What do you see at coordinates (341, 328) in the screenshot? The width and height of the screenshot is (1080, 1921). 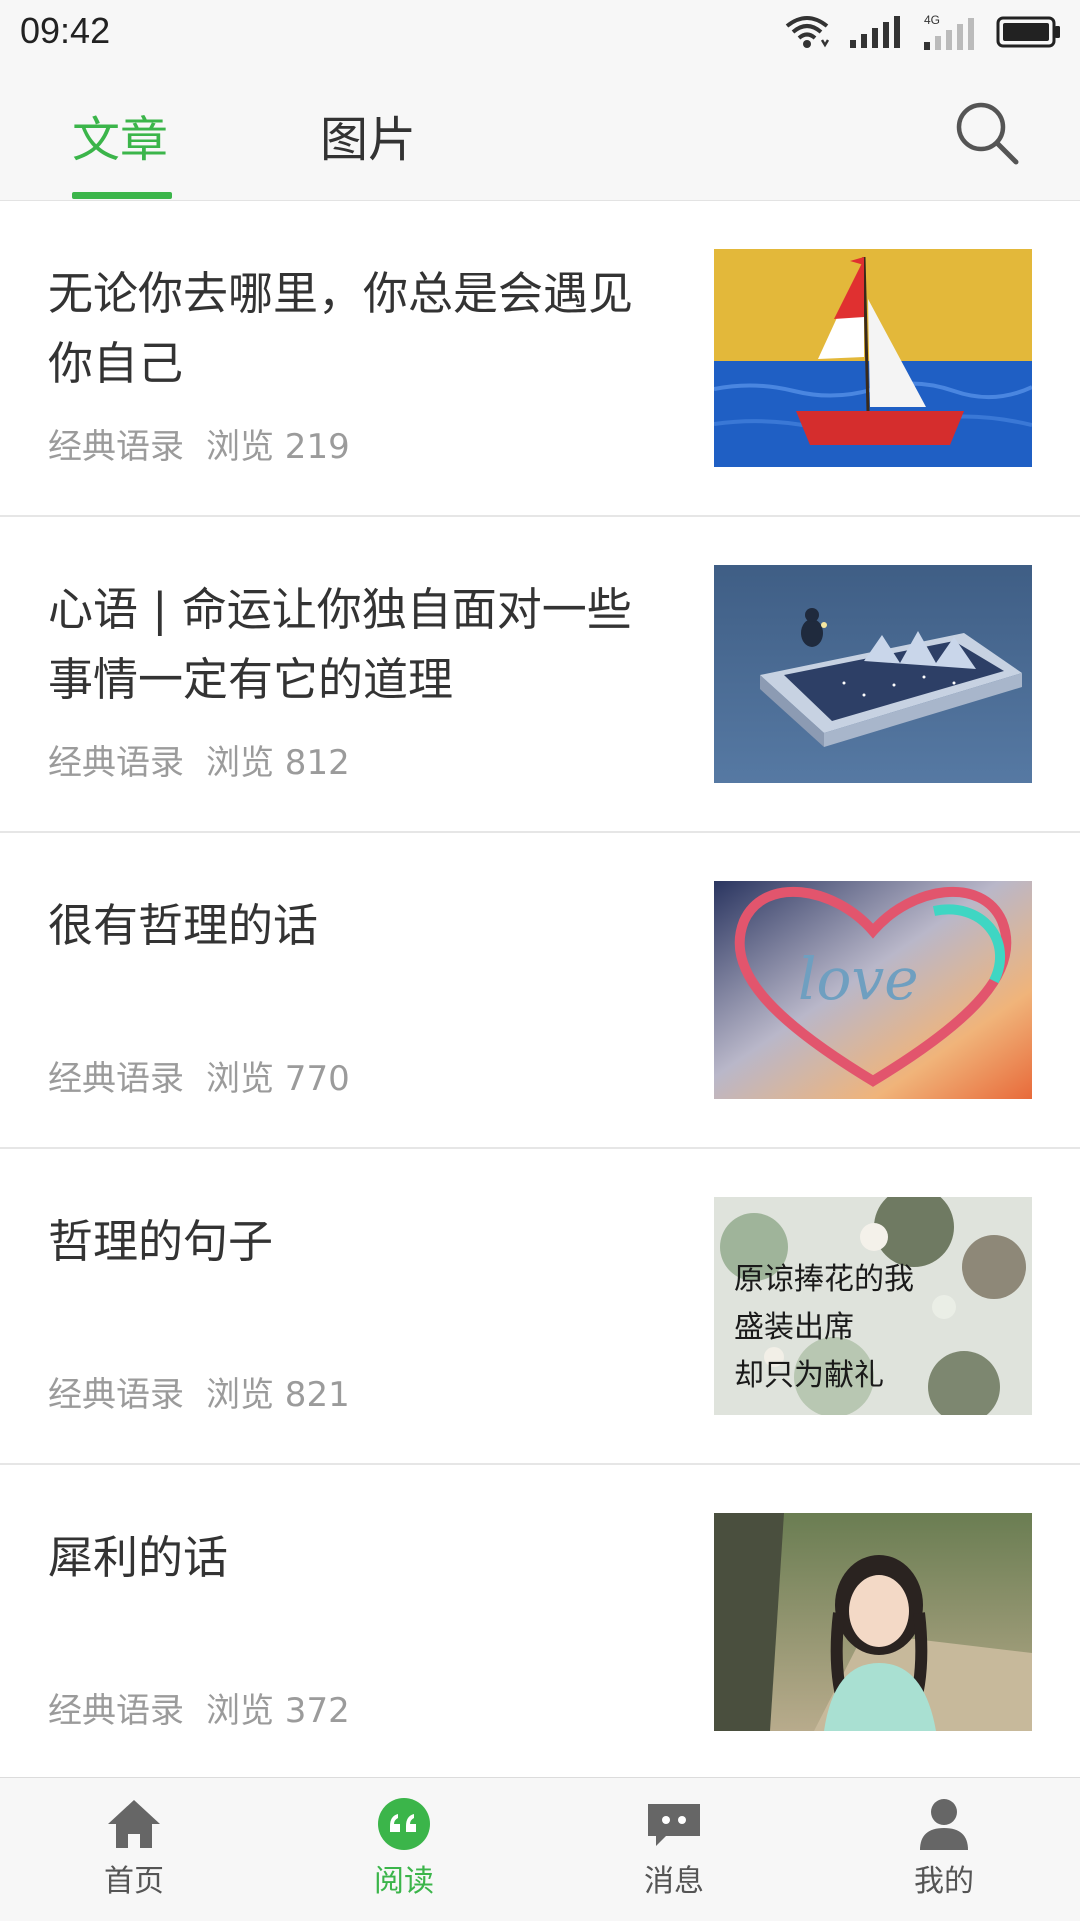 I see `article-title: 无论你去哪里，你总是会遇见你自己` at bounding box center [341, 328].